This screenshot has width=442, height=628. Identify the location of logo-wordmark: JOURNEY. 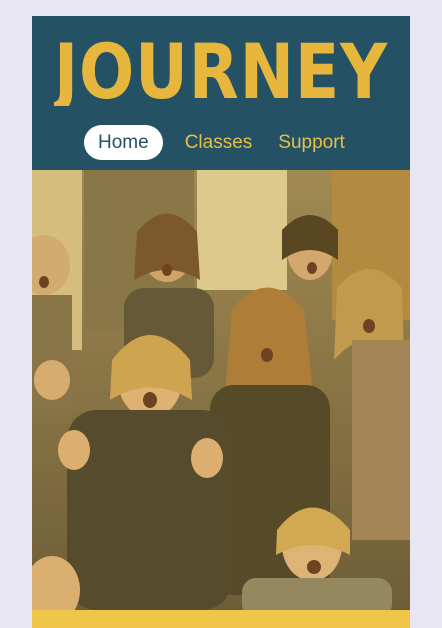
(219, 71).